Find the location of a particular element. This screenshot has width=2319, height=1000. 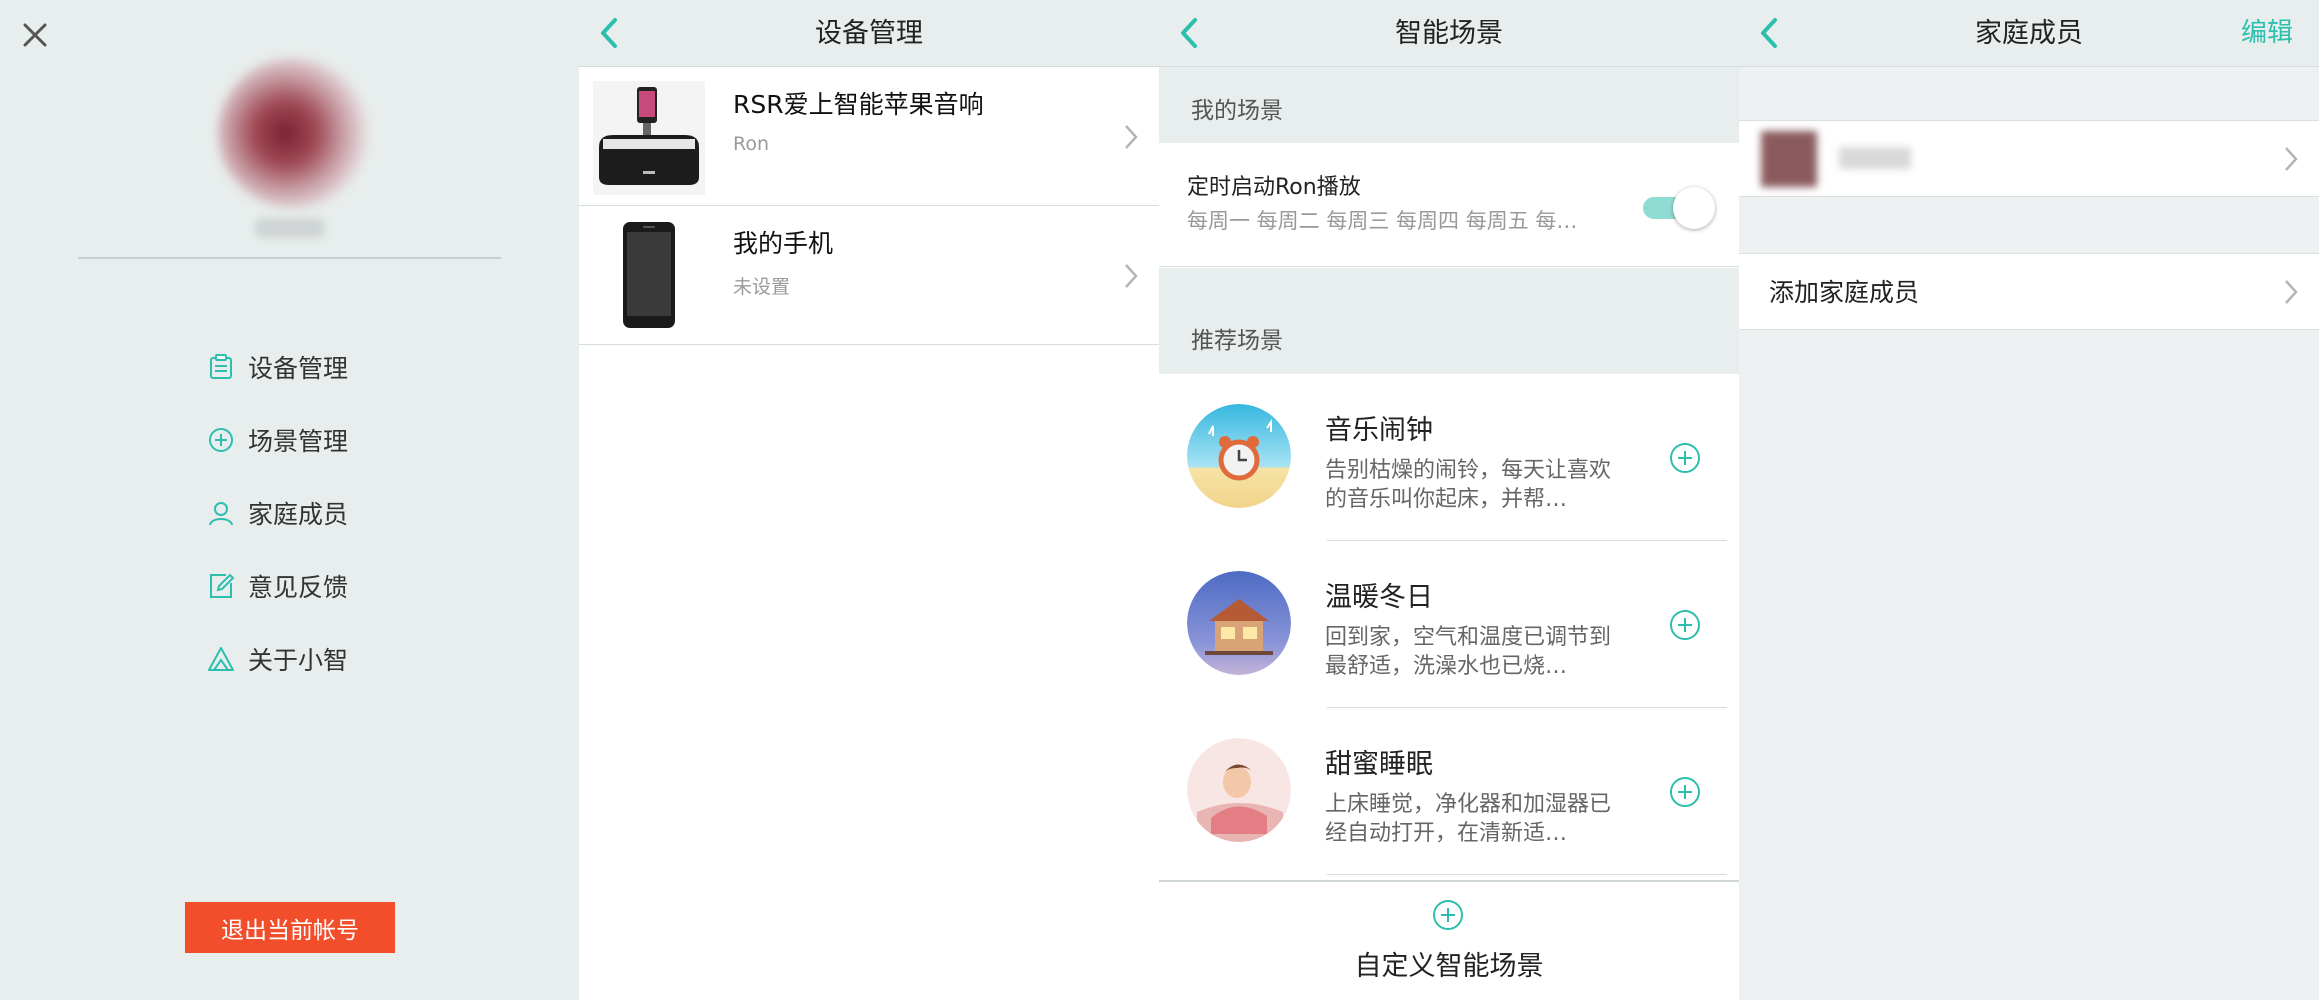

navbar: 设备管理 is located at coordinates (869, 33).